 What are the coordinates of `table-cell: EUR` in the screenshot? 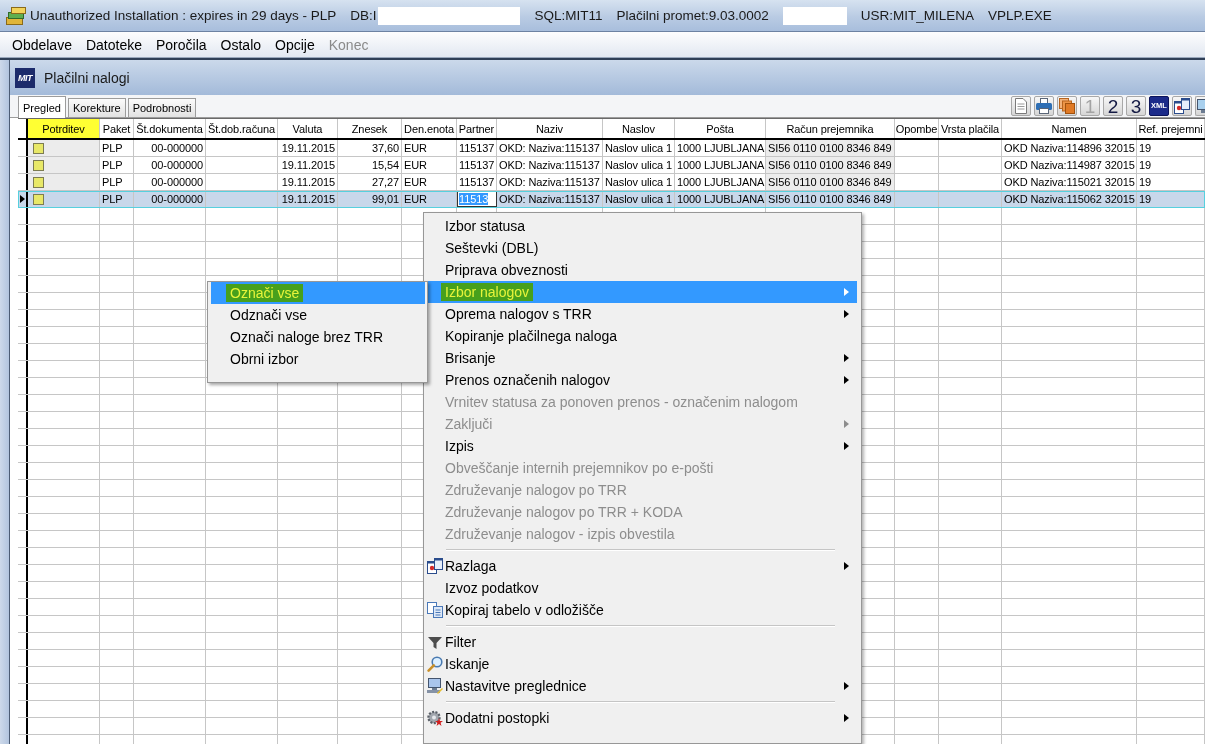 It's located at (429, 182).